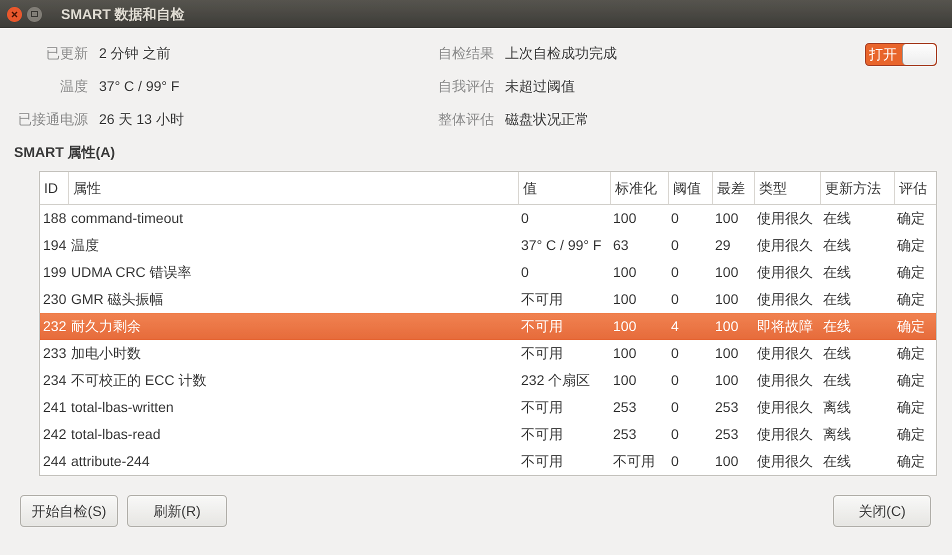 The image size is (952, 555). I want to click on column-header: 阈值, so click(690, 188).